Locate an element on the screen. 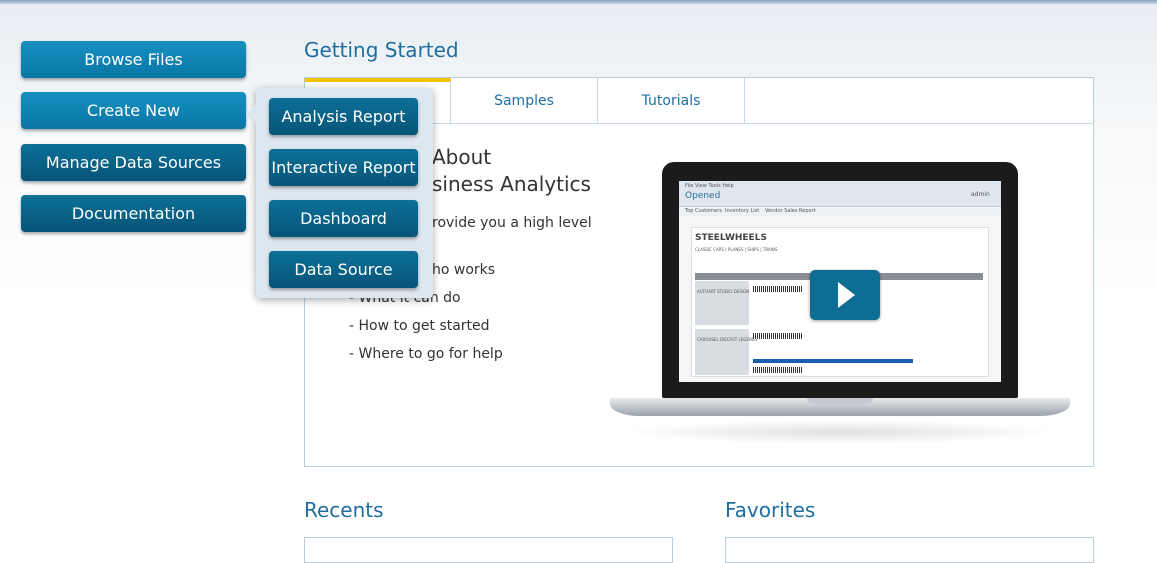  top-bar is located at coordinates (578, 2).